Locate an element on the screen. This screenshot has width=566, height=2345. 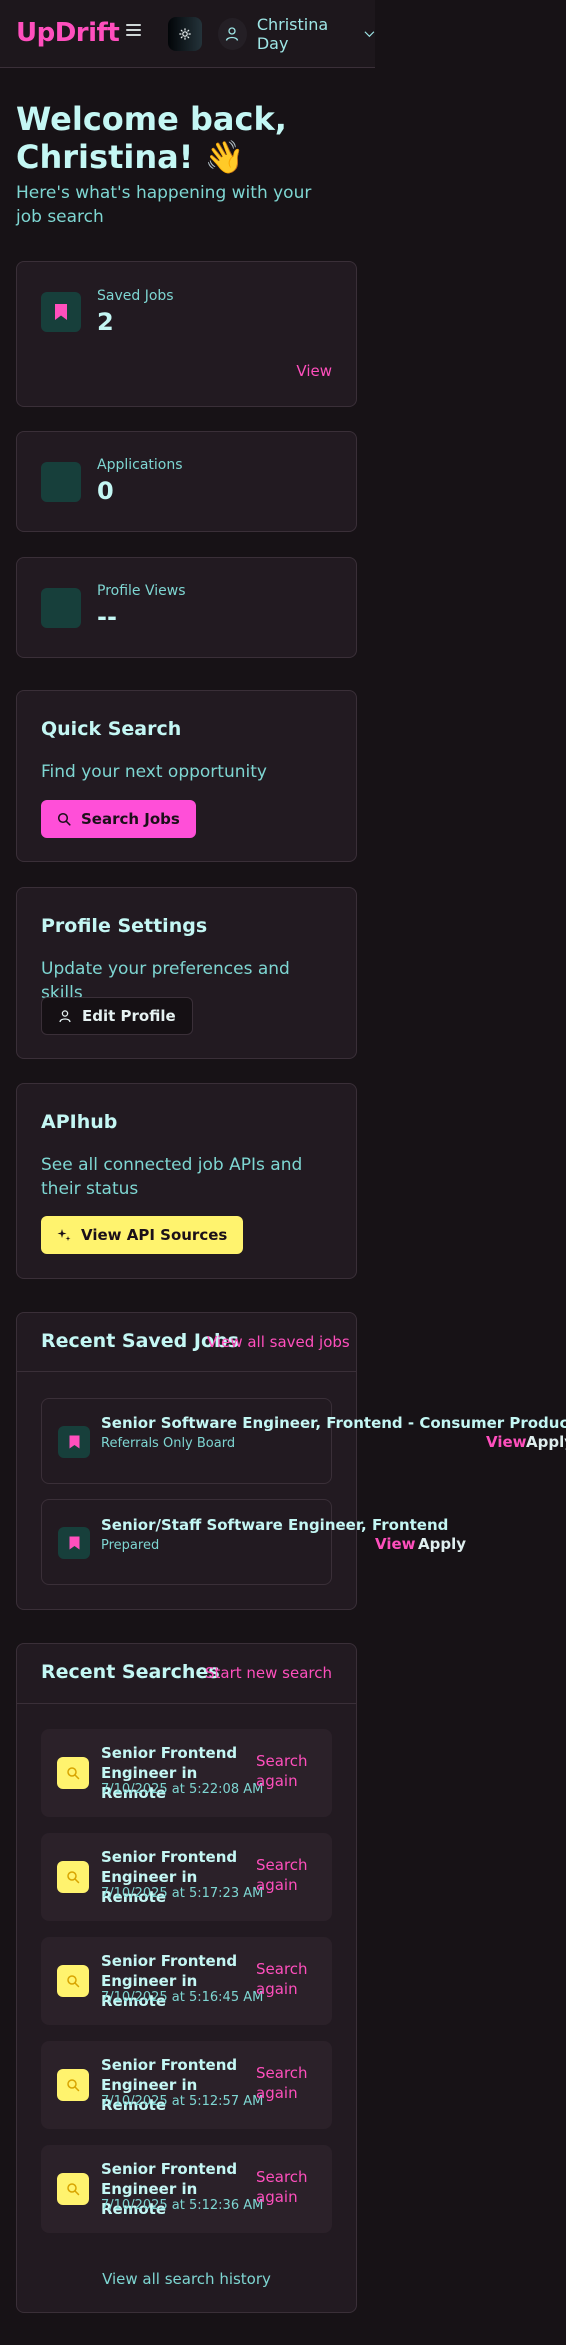
stat-label: Applications is located at coordinates (140, 465).